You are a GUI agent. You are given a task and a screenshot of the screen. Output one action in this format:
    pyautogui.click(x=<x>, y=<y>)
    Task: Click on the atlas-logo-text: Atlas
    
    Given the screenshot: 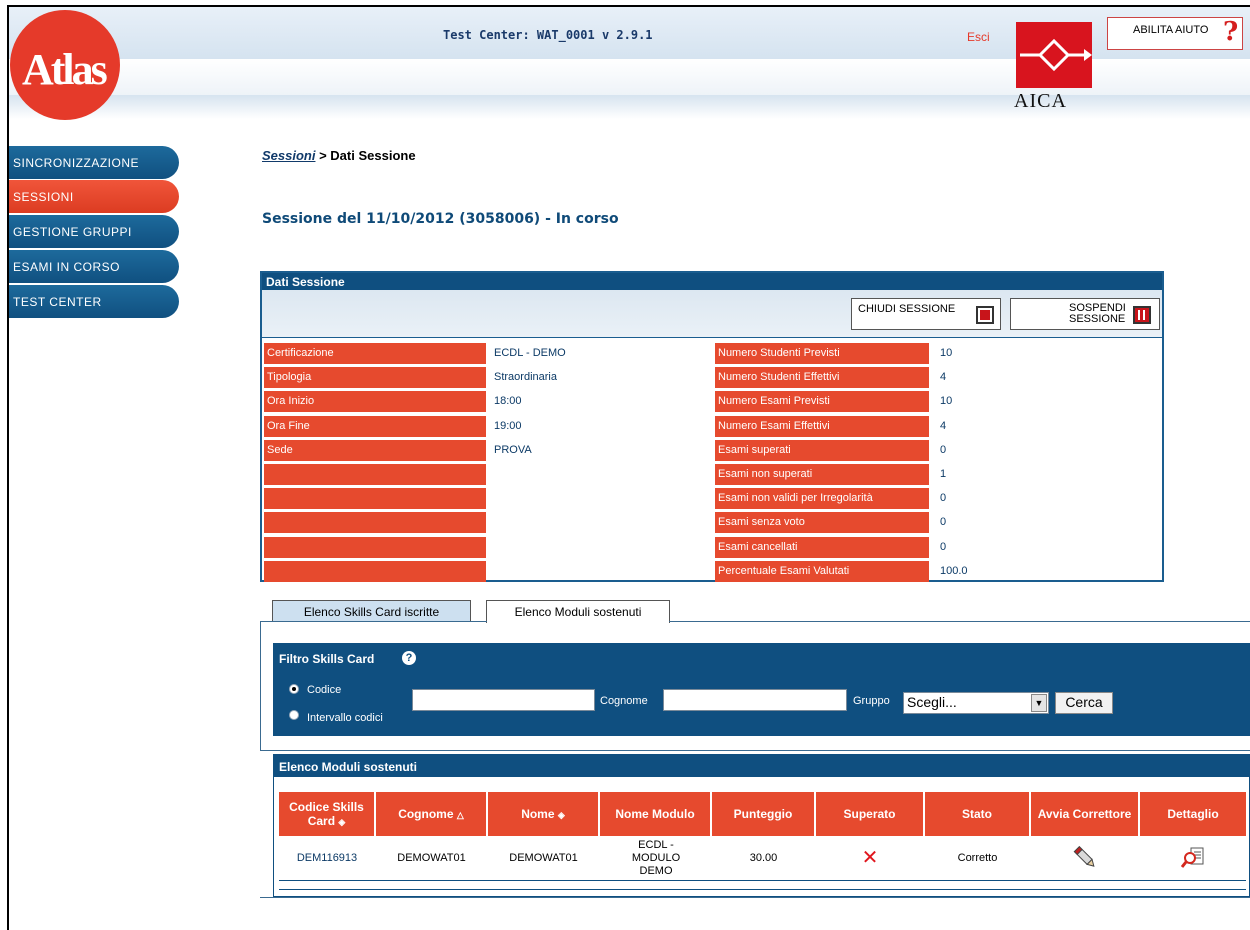 What is the action you would take?
    pyautogui.click(x=65, y=69)
    